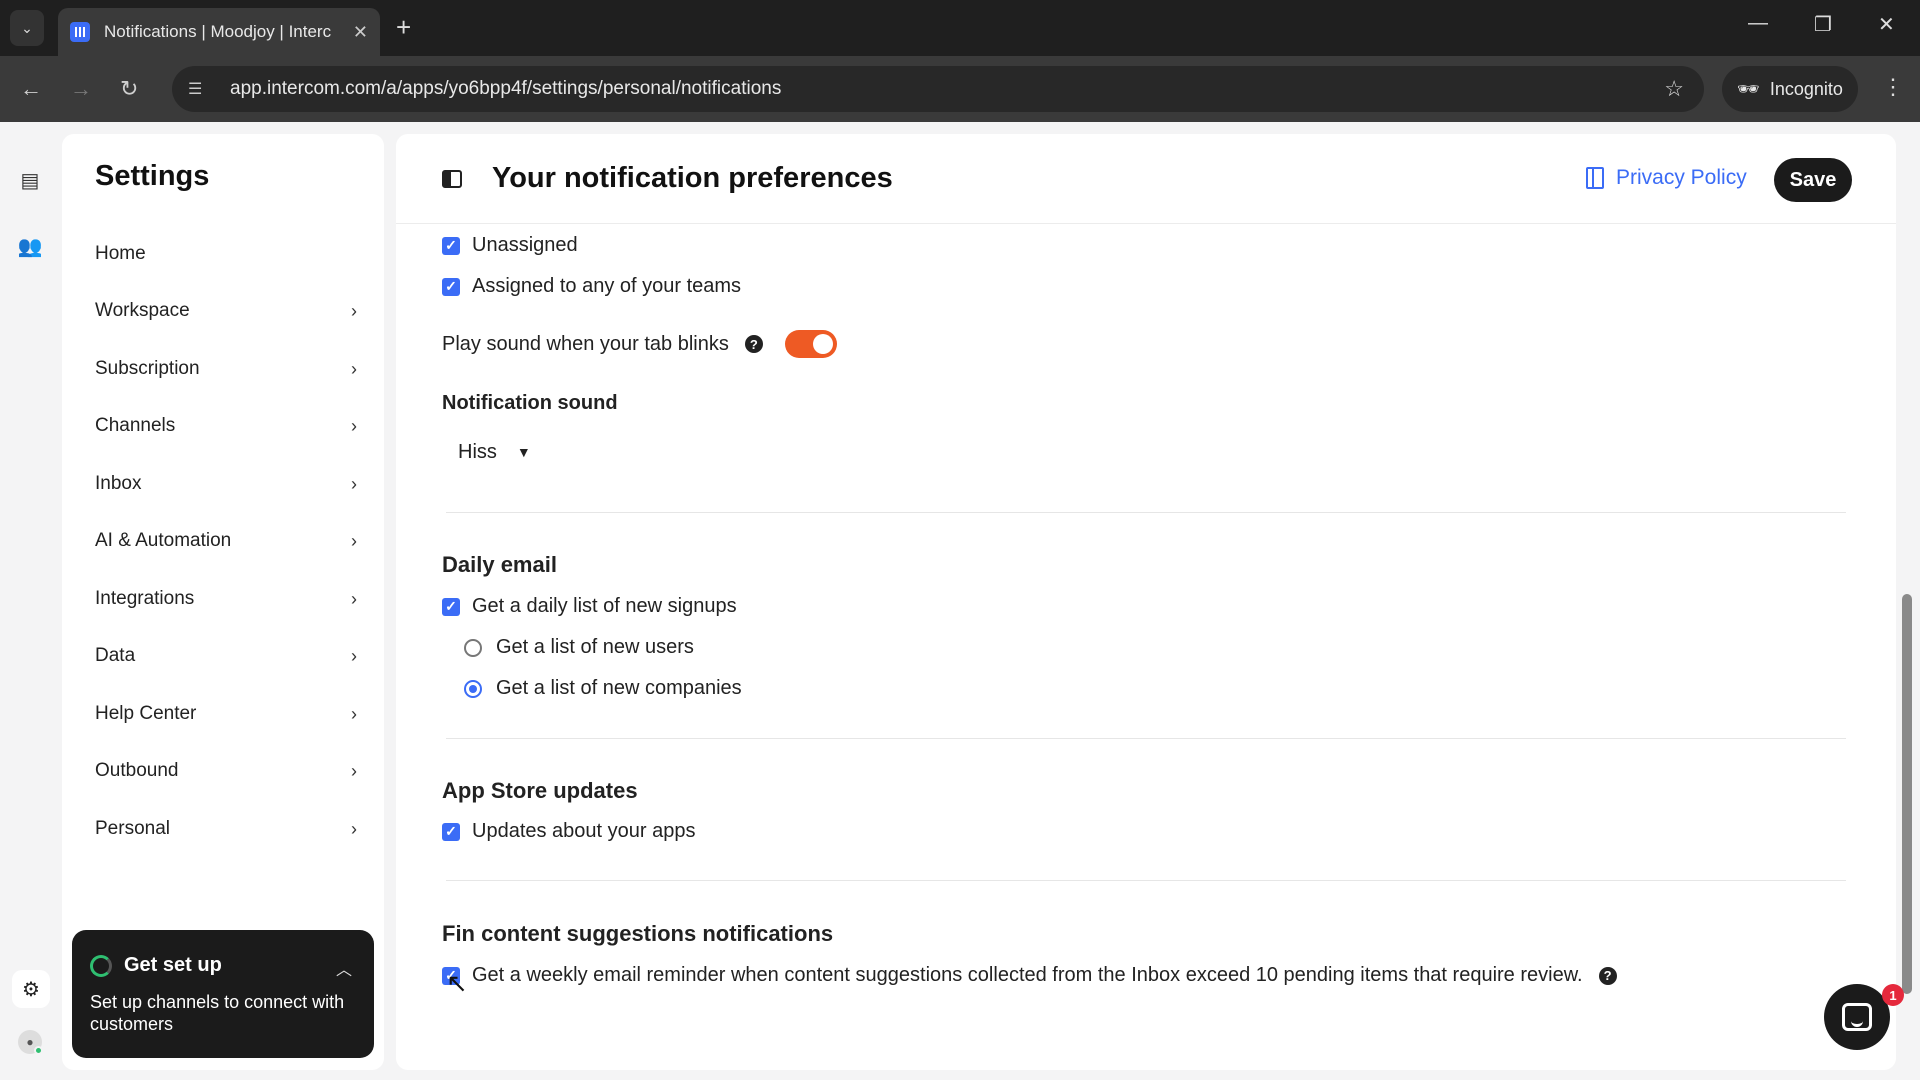 The image size is (1920, 1080). Describe the element at coordinates (1907, 794) in the screenshot. I see `scrollbar-thumb` at that location.